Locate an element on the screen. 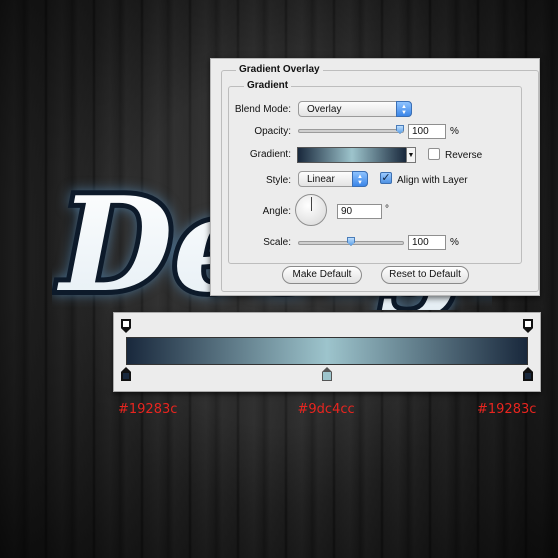  color-stop-hex-label: #9dc4cc is located at coordinates (326, 409).